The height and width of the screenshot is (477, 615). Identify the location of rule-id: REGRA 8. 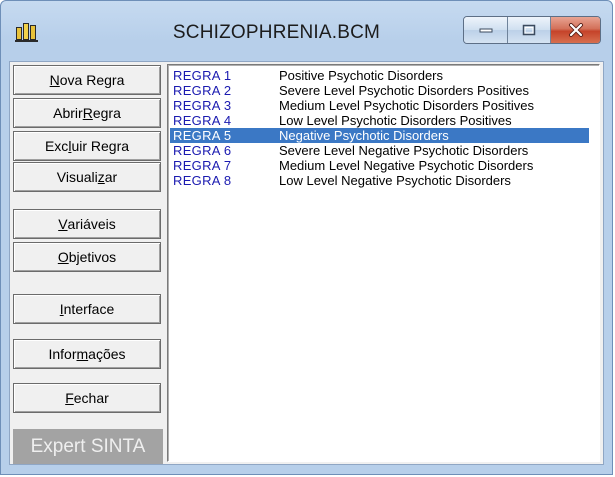
(202, 180).